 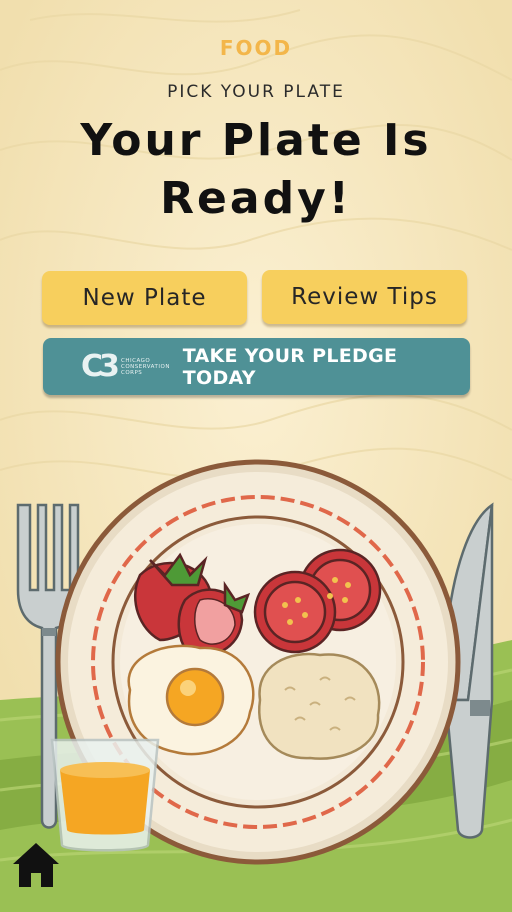 What do you see at coordinates (191, 700) in the screenshot?
I see `fried-egg-illustration` at bounding box center [191, 700].